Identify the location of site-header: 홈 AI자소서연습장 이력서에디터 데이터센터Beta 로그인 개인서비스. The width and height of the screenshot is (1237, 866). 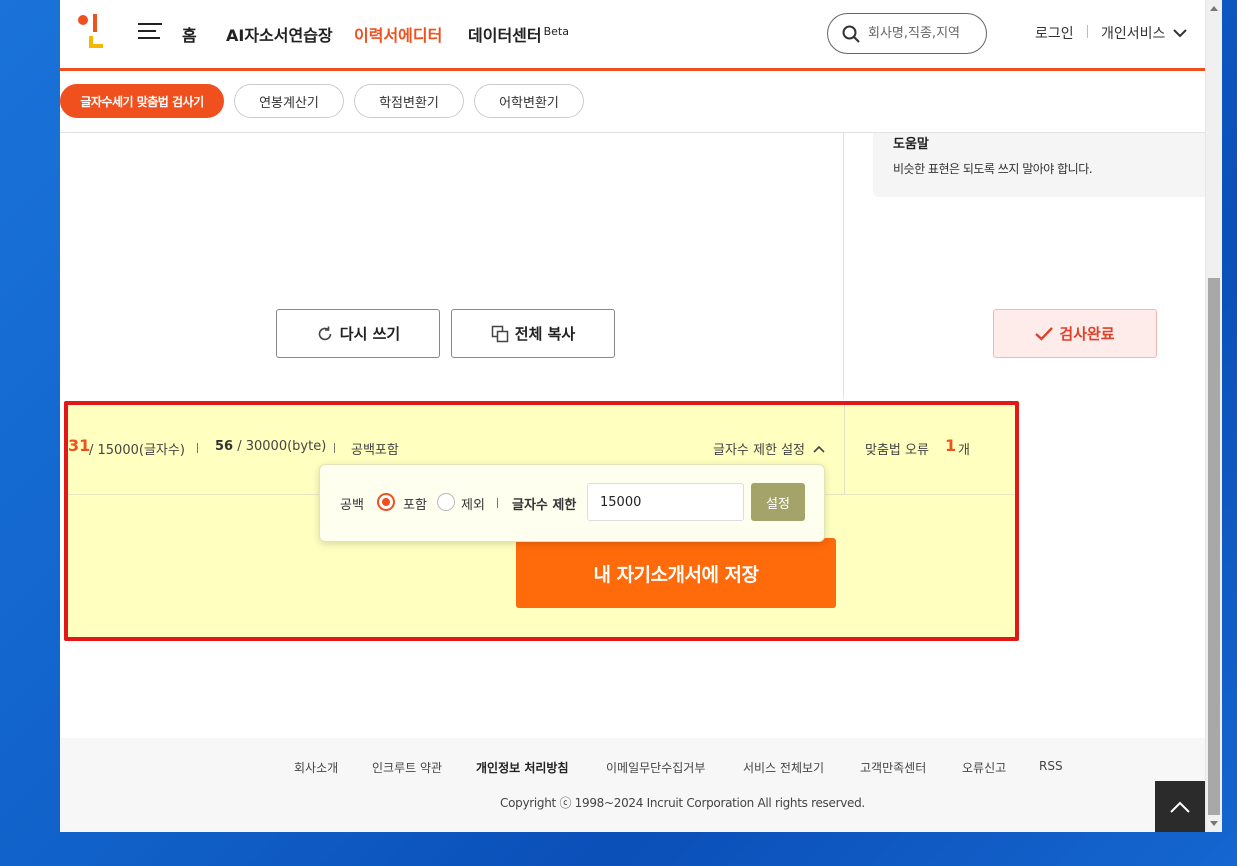
(632, 35).